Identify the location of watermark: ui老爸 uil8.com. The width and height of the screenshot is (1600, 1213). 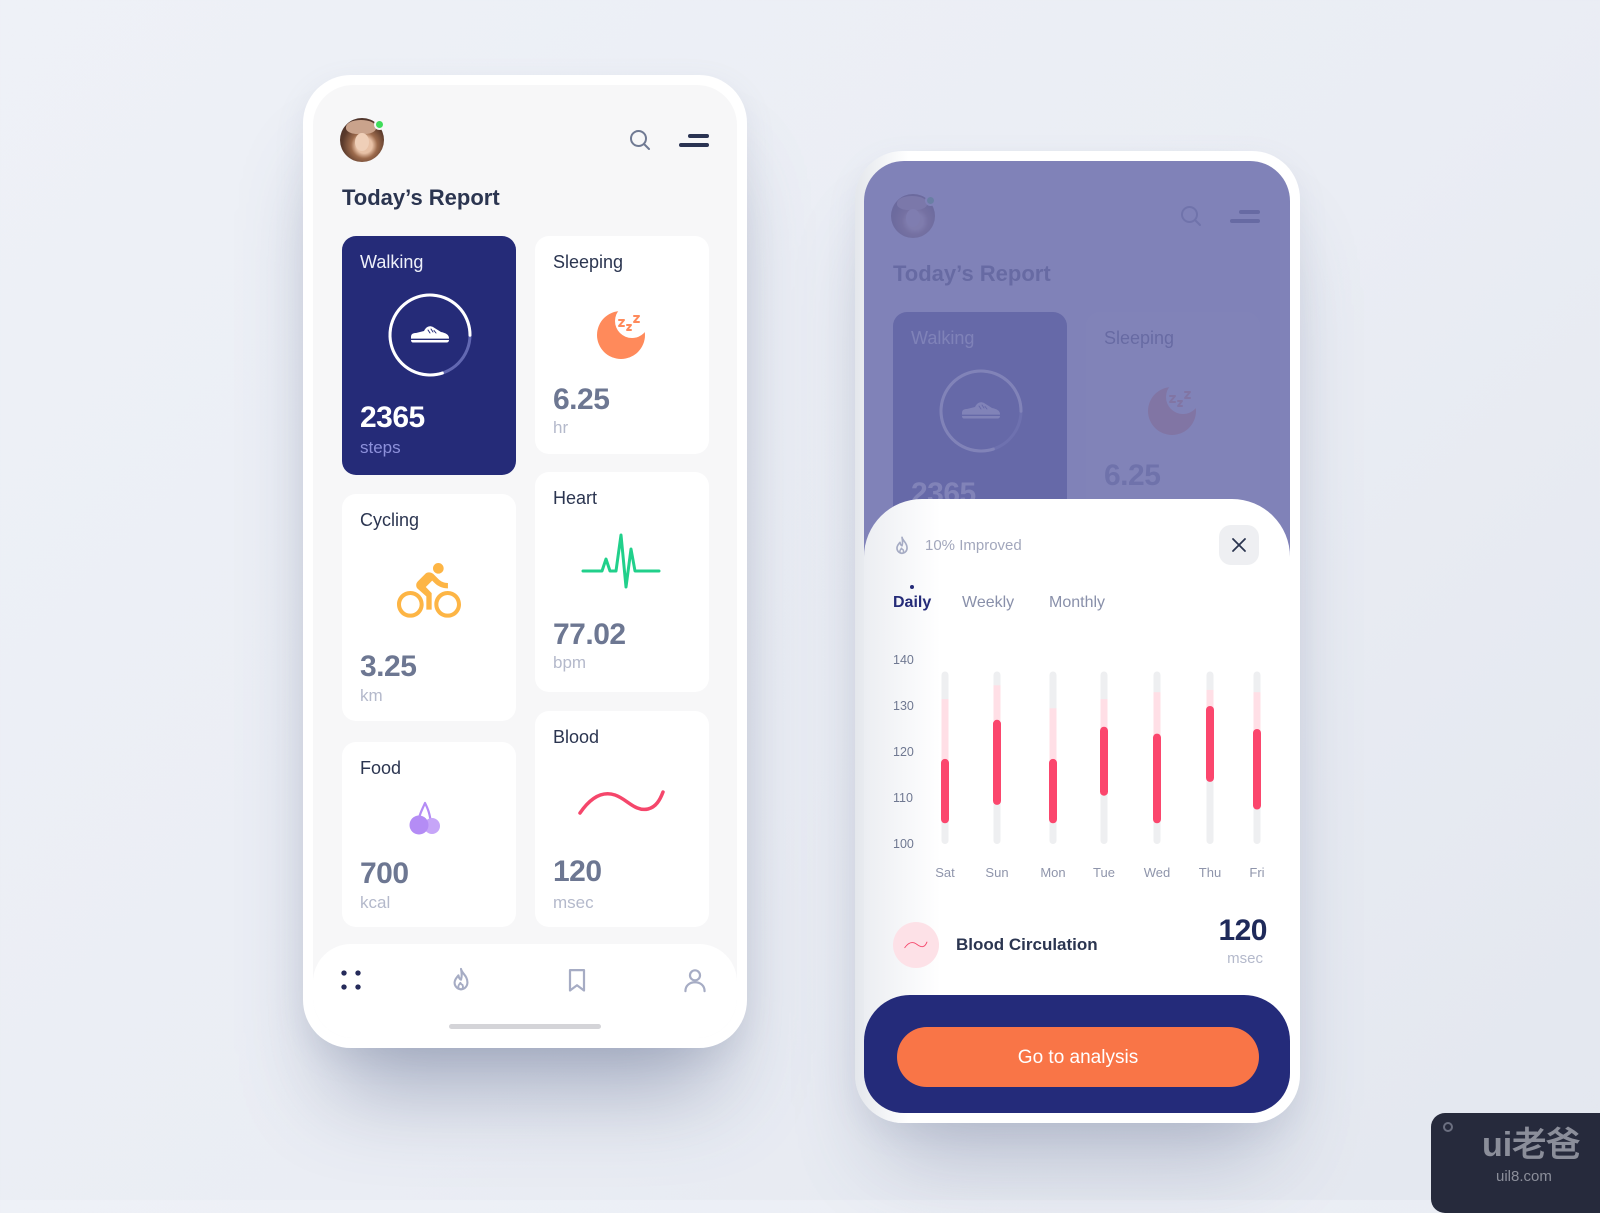
(1515, 1163).